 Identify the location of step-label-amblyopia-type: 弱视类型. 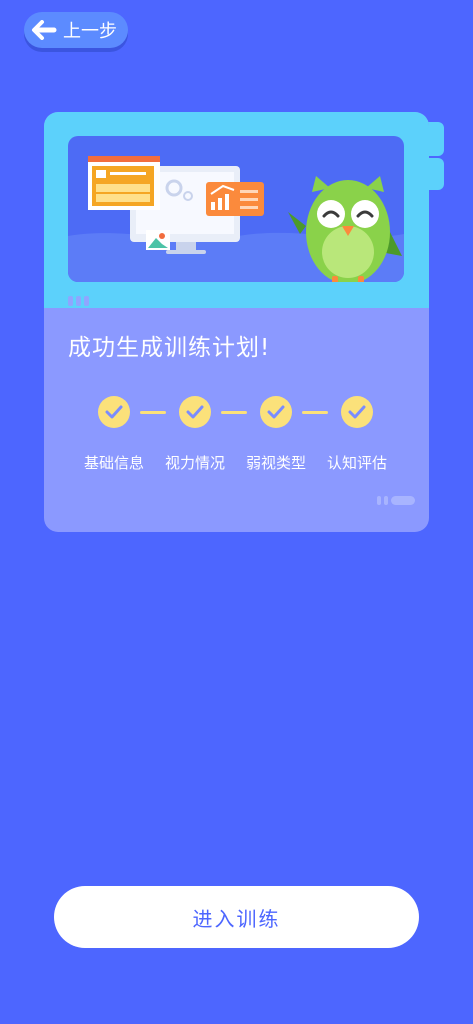
(275, 463).